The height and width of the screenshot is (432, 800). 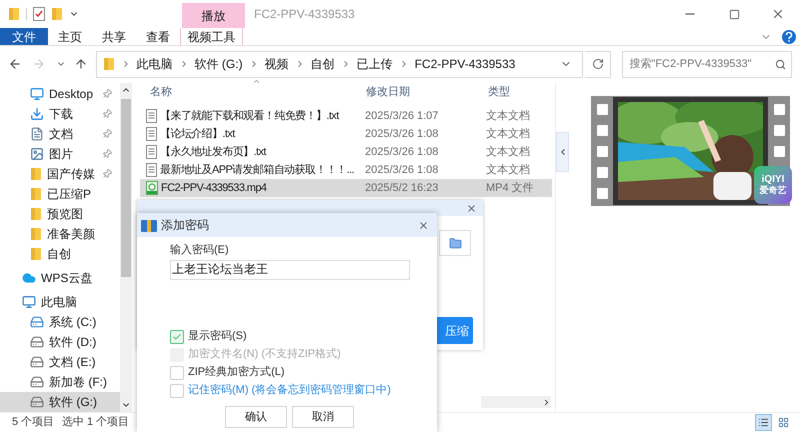 I want to click on search-field: 搜索"FC2-PPV-4339533", so click(x=707, y=64).